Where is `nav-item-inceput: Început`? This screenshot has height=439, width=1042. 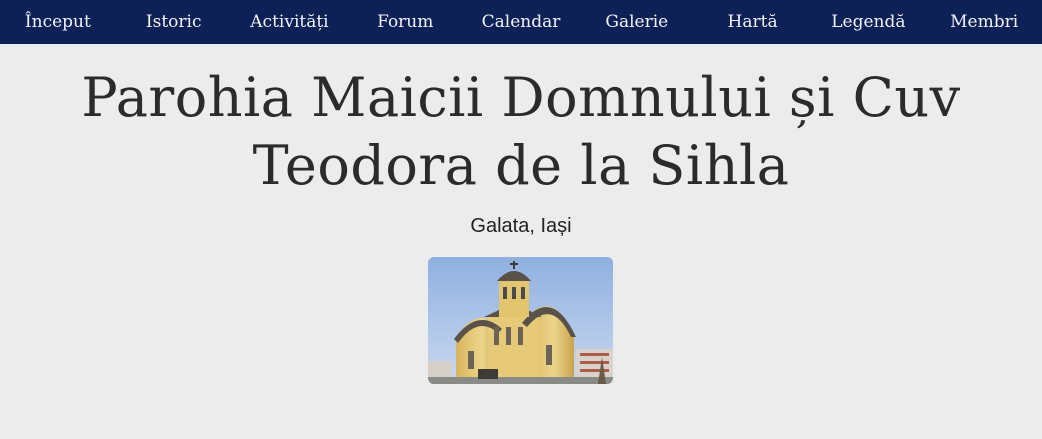 nav-item-inceput: Început is located at coordinates (58, 22).